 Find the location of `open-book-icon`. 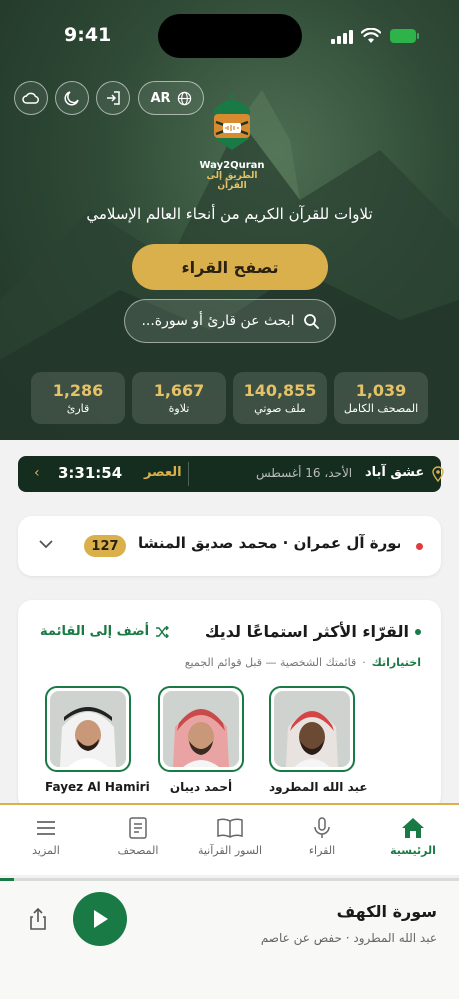

open-book-icon is located at coordinates (230, 828).